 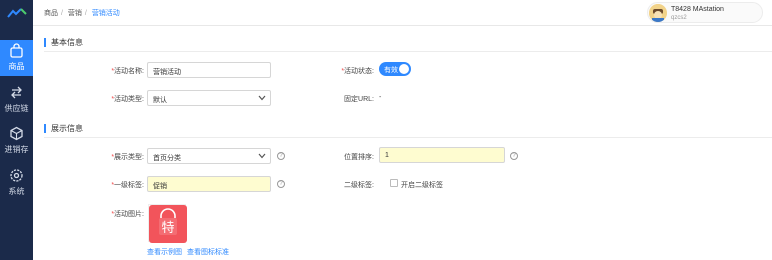 I want to click on display-type-label: *展示类型:, so click(x=127, y=157).